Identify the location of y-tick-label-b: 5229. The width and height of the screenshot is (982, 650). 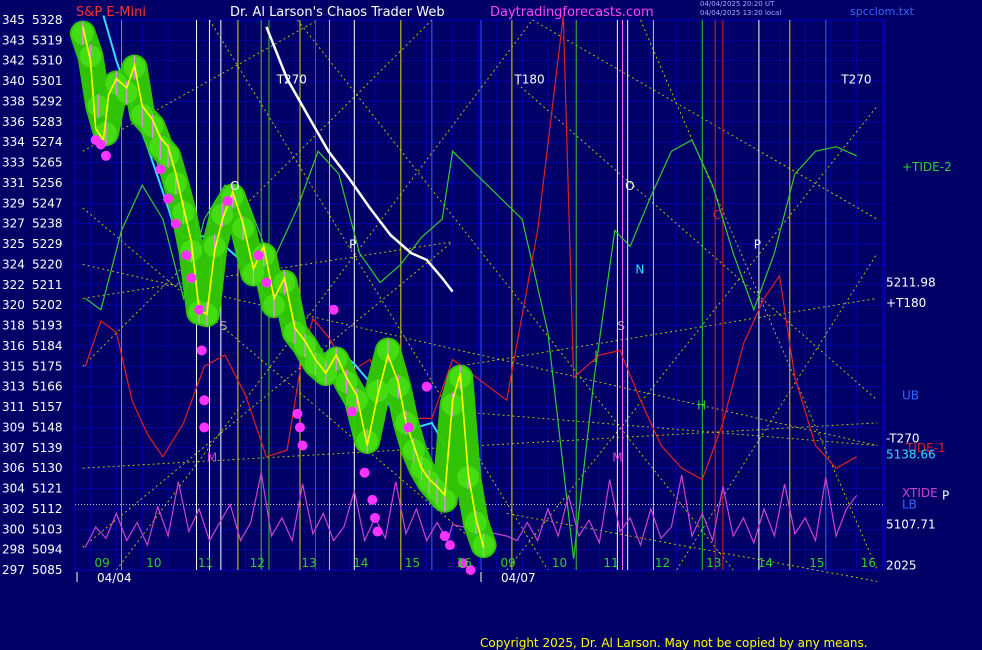
(47, 244).